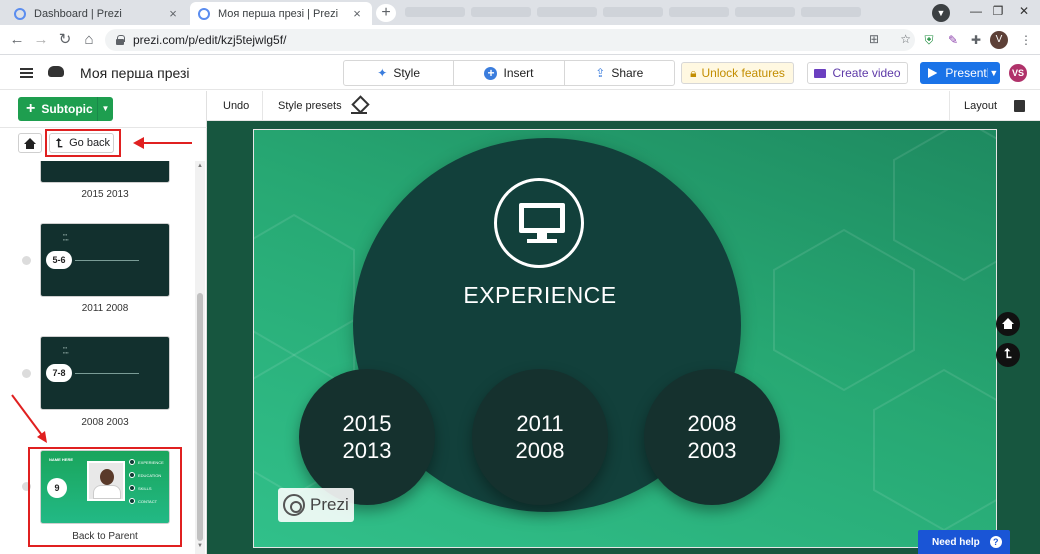 This screenshot has height=554, width=1040. Describe the element at coordinates (1024, 12) in the screenshot. I see `close-window-button: ✕` at that location.